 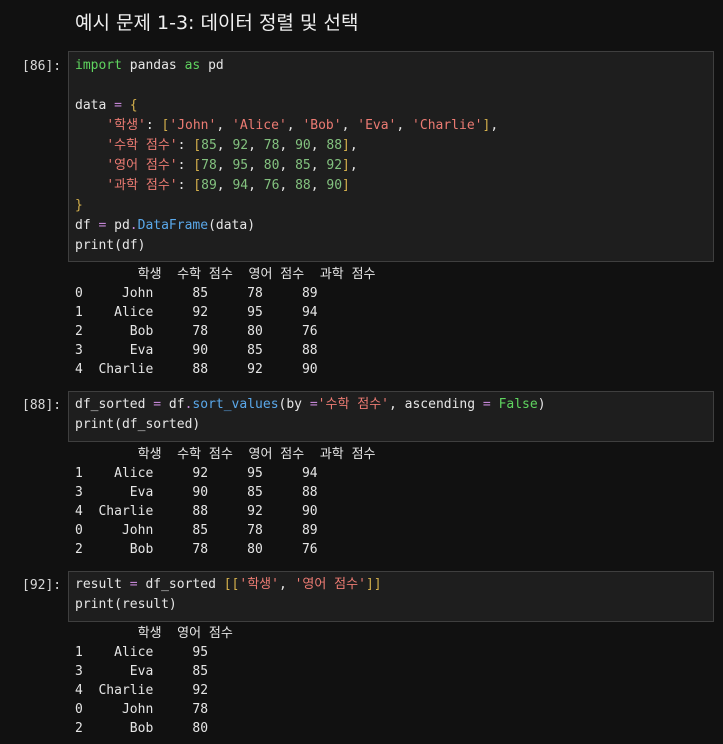 What do you see at coordinates (196, 331) in the screenshot?
I see `output-line: 2 Bob 78 80 76` at bounding box center [196, 331].